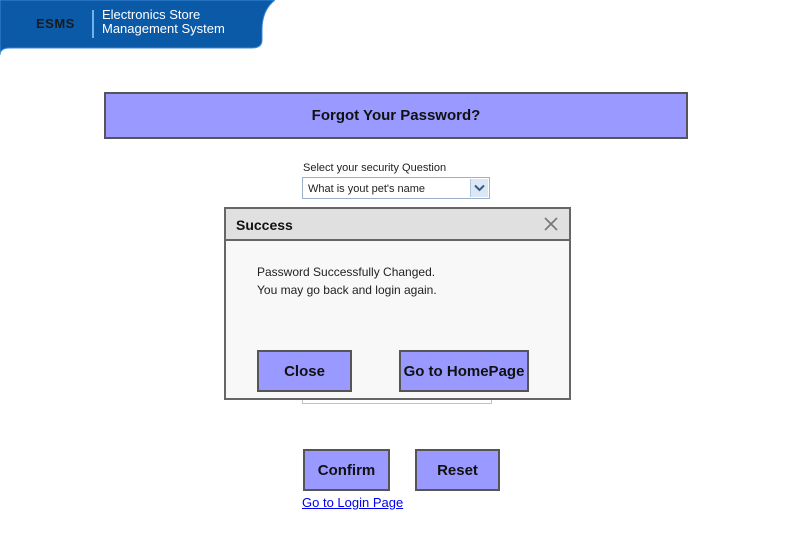 Image resolution: width=800 pixels, height=550 pixels. I want to click on app-header: ESMS Electronics Store Management System, so click(137, 27).